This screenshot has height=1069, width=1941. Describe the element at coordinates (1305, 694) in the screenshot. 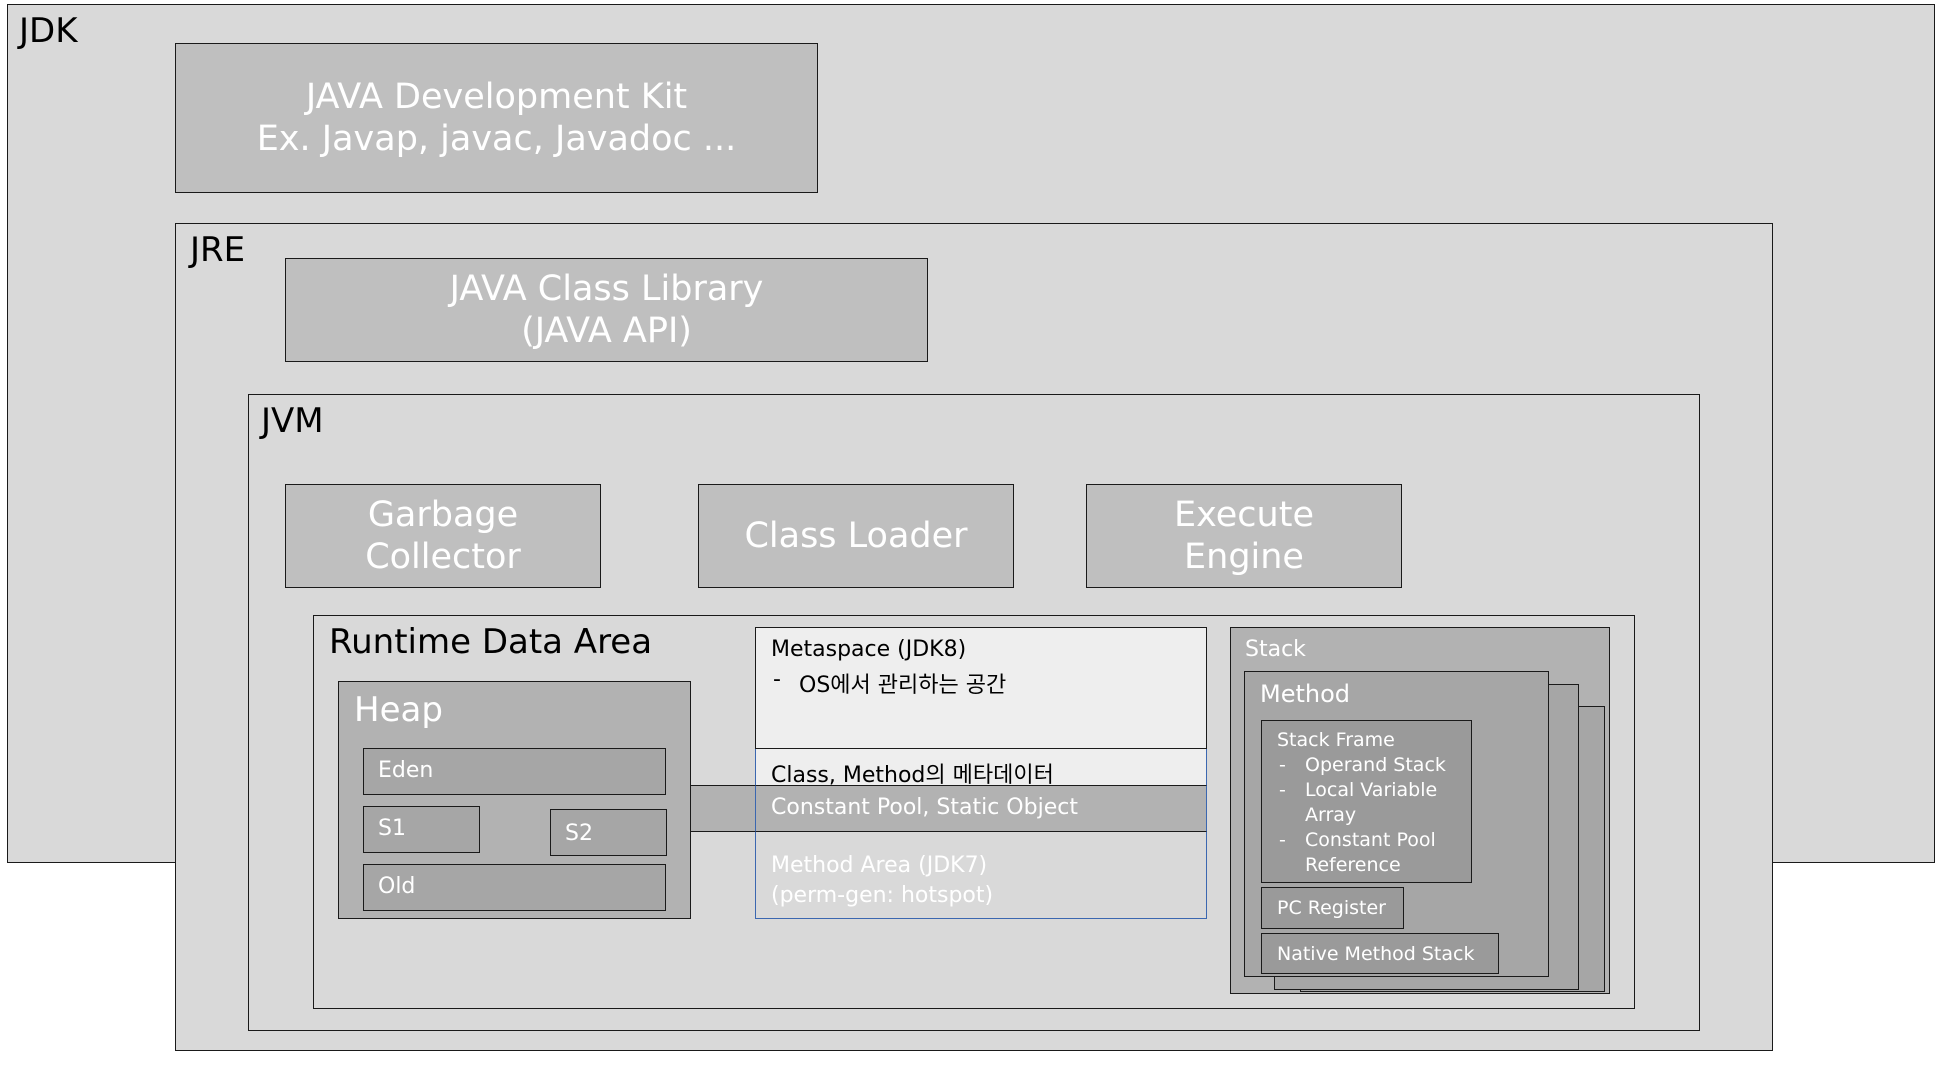

I see `method-label: Method` at that location.